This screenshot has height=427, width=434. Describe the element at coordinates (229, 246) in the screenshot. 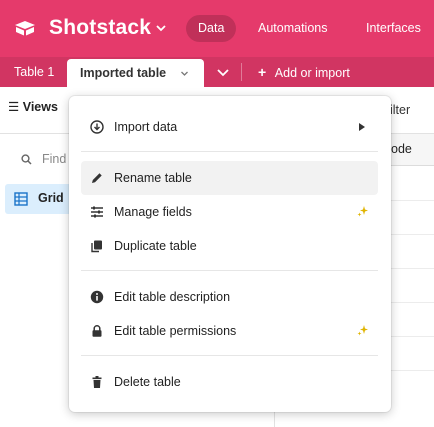

I see `menu-item-duplicate-table: Duplicate table` at that location.